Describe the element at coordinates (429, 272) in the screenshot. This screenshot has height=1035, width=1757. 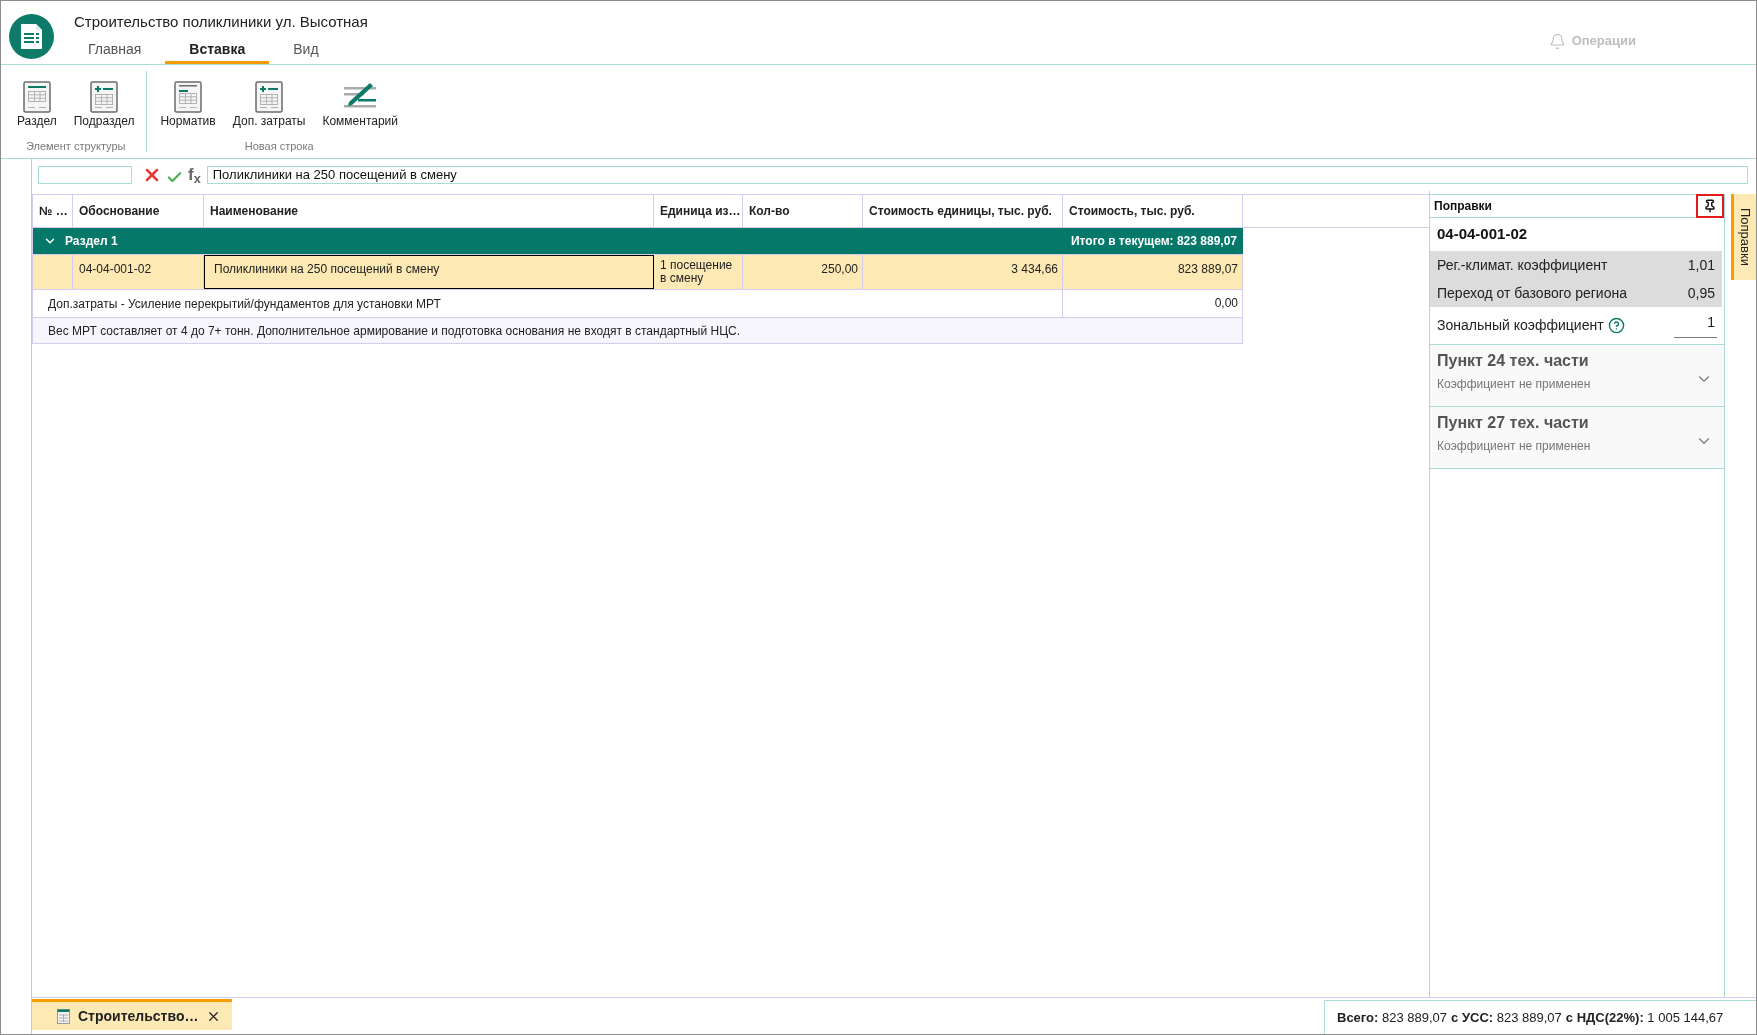
I see `table-cell: Поликлиники на 250 посещений в смену` at that location.